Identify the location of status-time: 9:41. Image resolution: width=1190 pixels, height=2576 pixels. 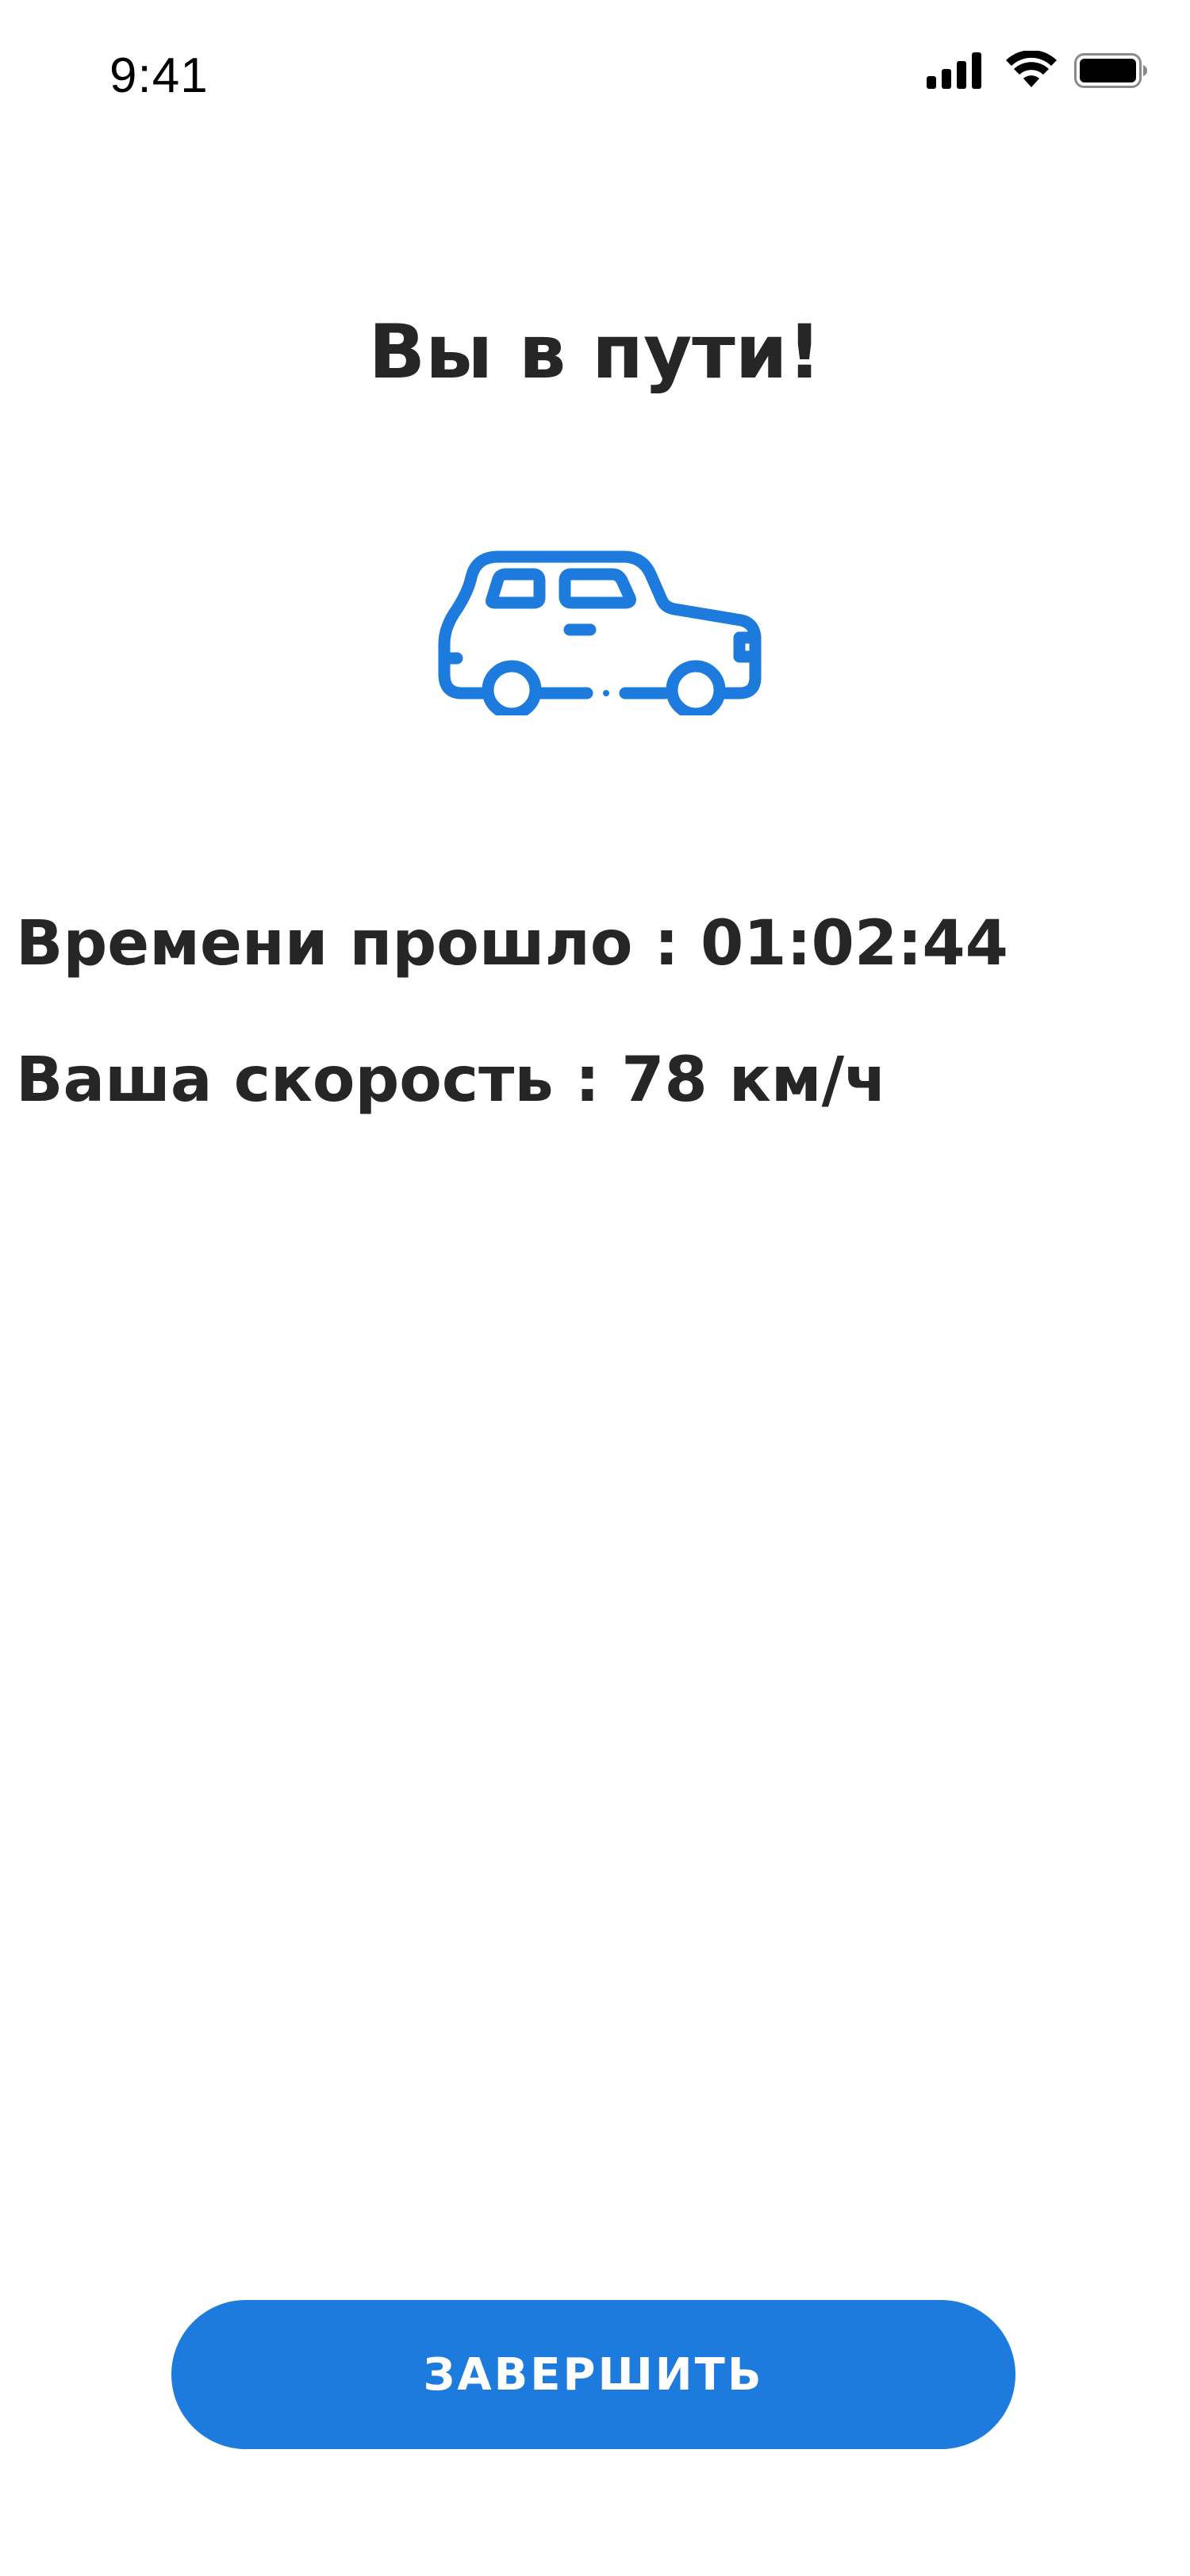
(159, 75).